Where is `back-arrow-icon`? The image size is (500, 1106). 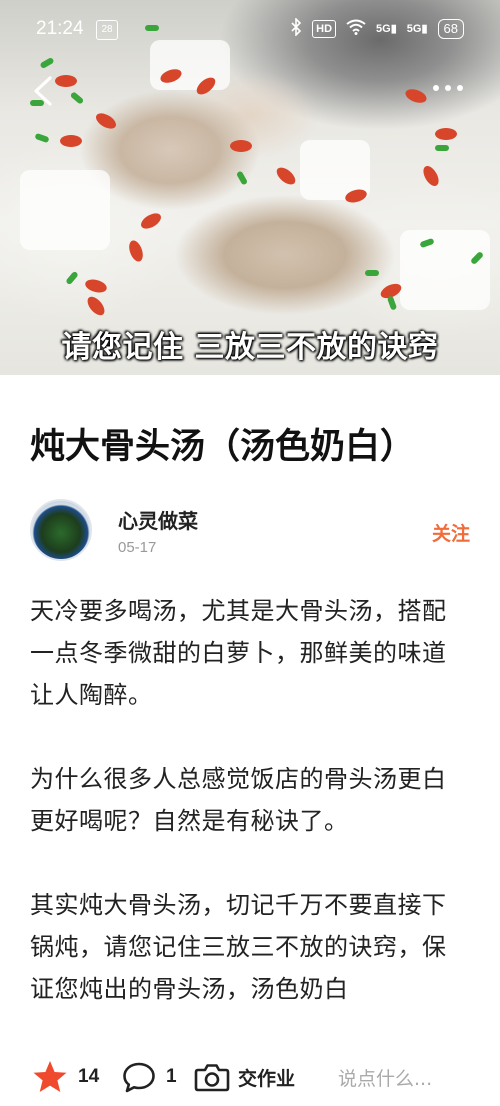
back-arrow-icon is located at coordinates (44, 91).